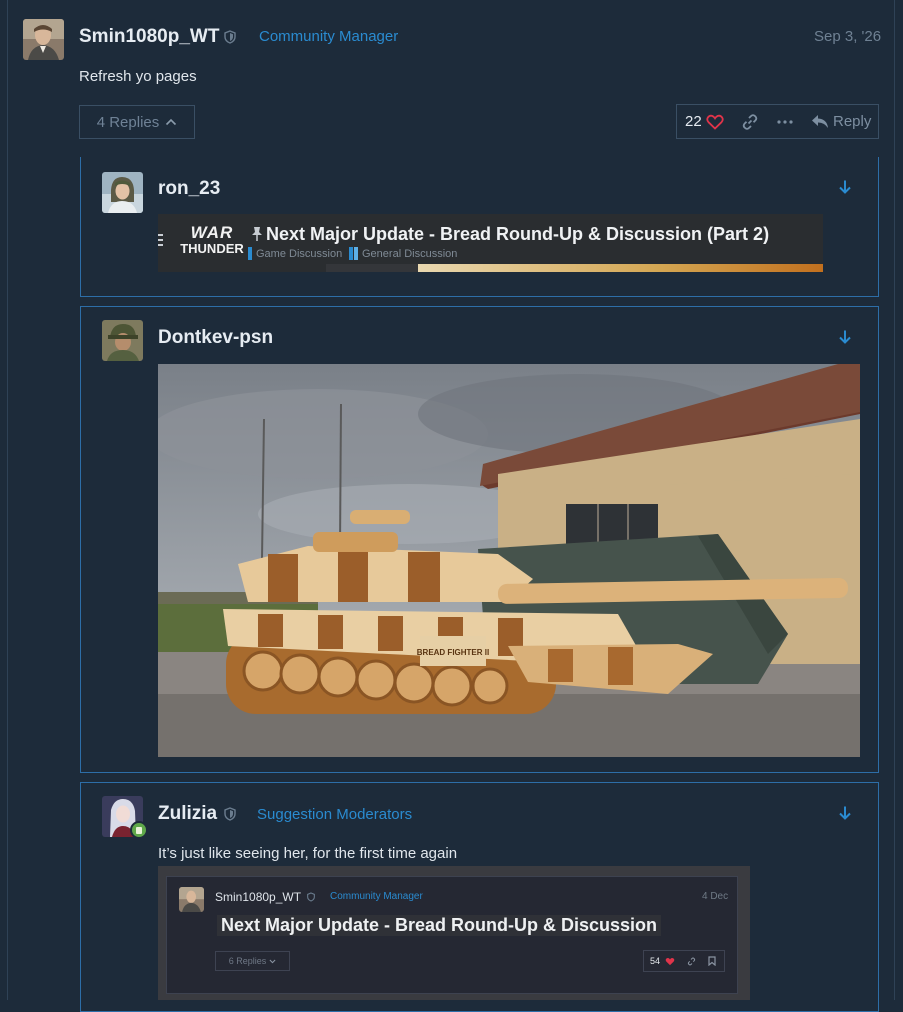 Image resolution: width=903 pixels, height=1012 pixels. Describe the element at coordinates (258, 897) in the screenshot. I see `quoted-username: Smin1080p_WT` at that location.